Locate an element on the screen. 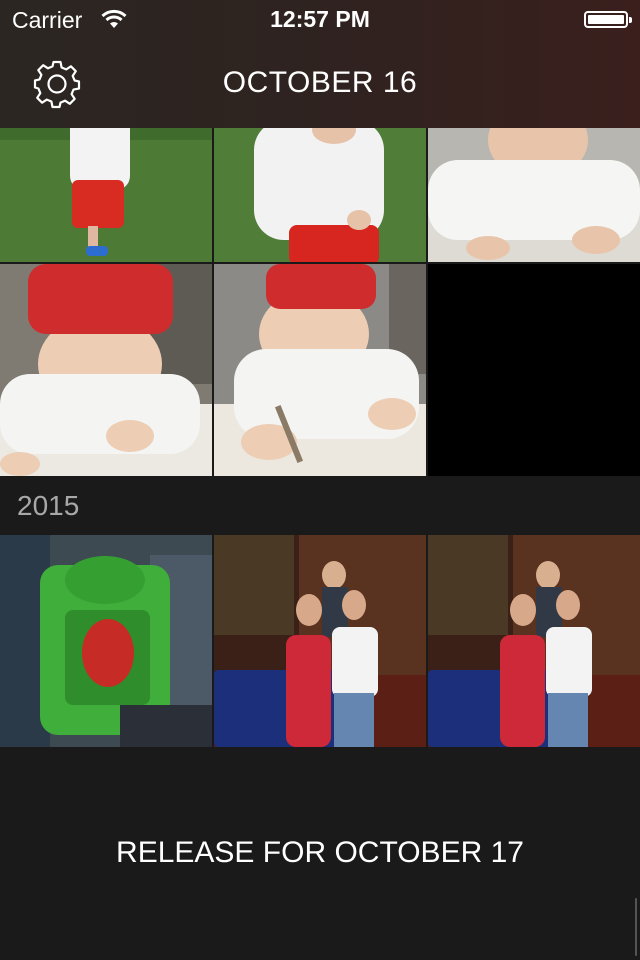 This screenshot has width=640, height=960. status-time: 12:57 PM is located at coordinates (320, 19).